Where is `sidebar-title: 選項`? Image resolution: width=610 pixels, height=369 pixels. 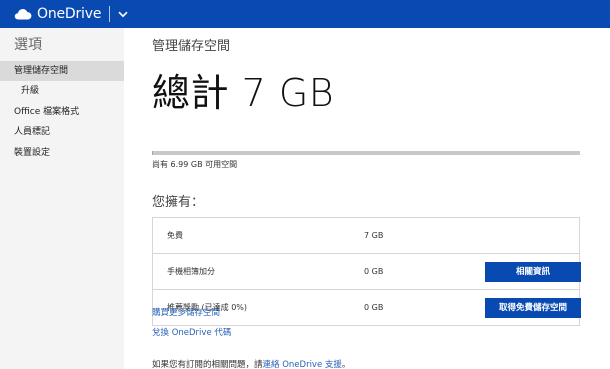
sidebar-title: 選項 is located at coordinates (28, 45).